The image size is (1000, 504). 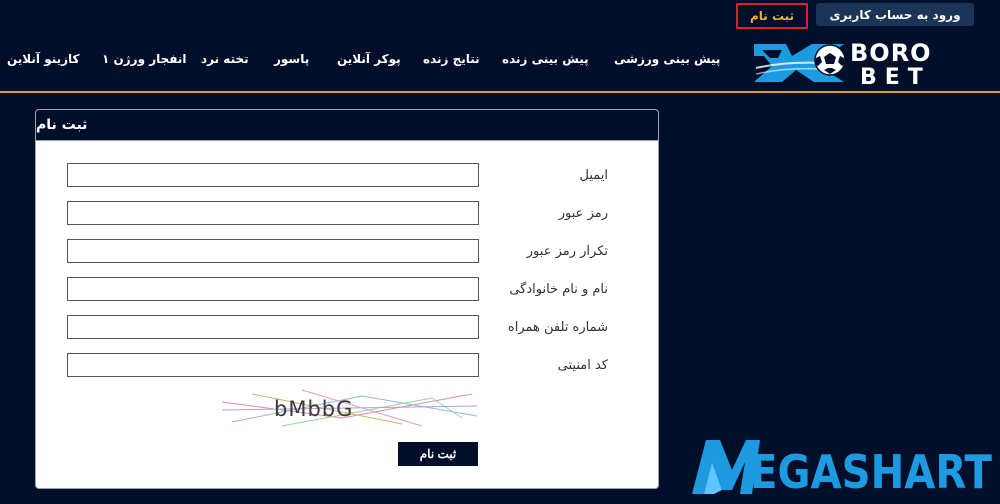 What do you see at coordinates (43, 59) in the screenshot?
I see `nav-item-casino: کازینو آنلاین` at bounding box center [43, 59].